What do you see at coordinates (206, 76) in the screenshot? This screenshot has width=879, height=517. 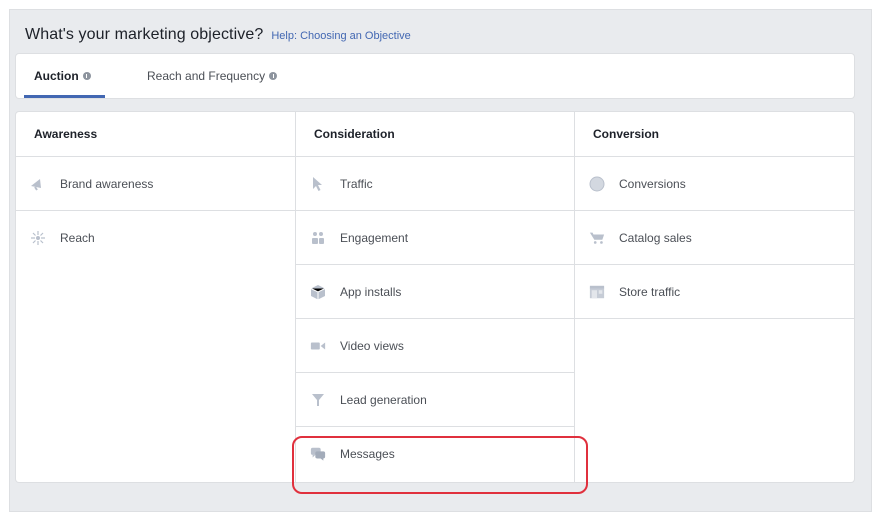 I see `tab-label: Reach and Frequency` at bounding box center [206, 76].